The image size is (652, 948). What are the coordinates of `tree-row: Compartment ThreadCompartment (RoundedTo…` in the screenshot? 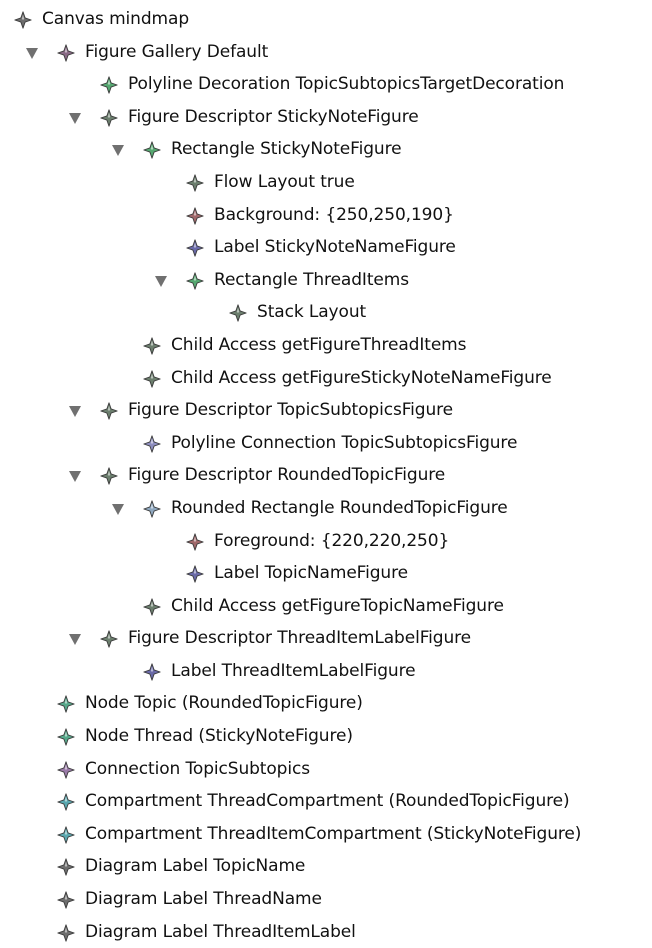 It's located at (326, 801).